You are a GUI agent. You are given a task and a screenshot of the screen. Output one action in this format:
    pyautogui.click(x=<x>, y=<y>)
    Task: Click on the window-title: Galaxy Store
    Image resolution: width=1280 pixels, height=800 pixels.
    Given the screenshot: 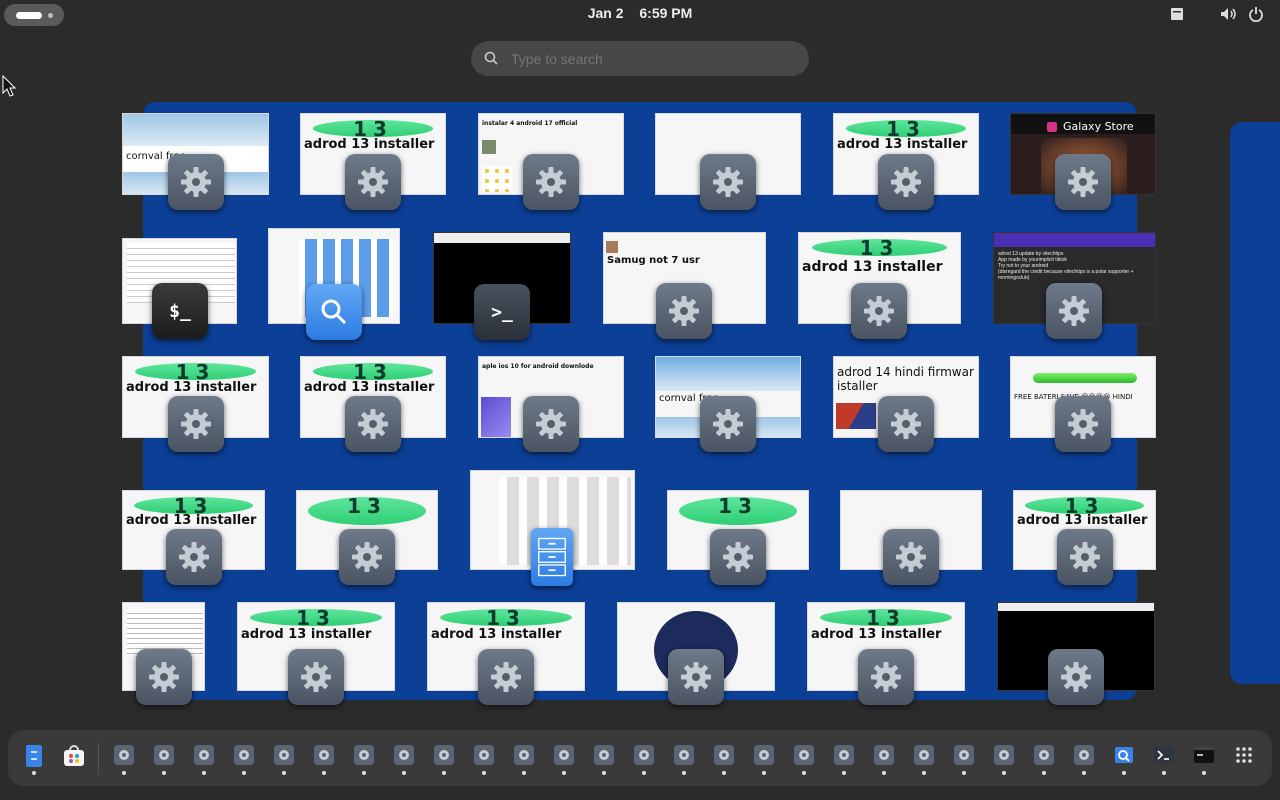 What is the action you would take?
    pyautogui.click(x=1098, y=126)
    